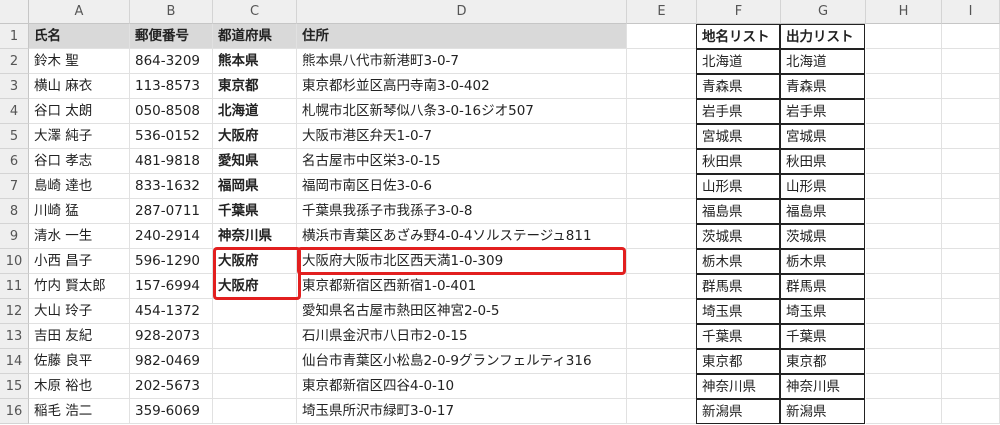 This screenshot has height=425, width=1000. Describe the element at coordinates (171, 361) in the screenshot. I see `cell-zip: 982-0469` at that location.